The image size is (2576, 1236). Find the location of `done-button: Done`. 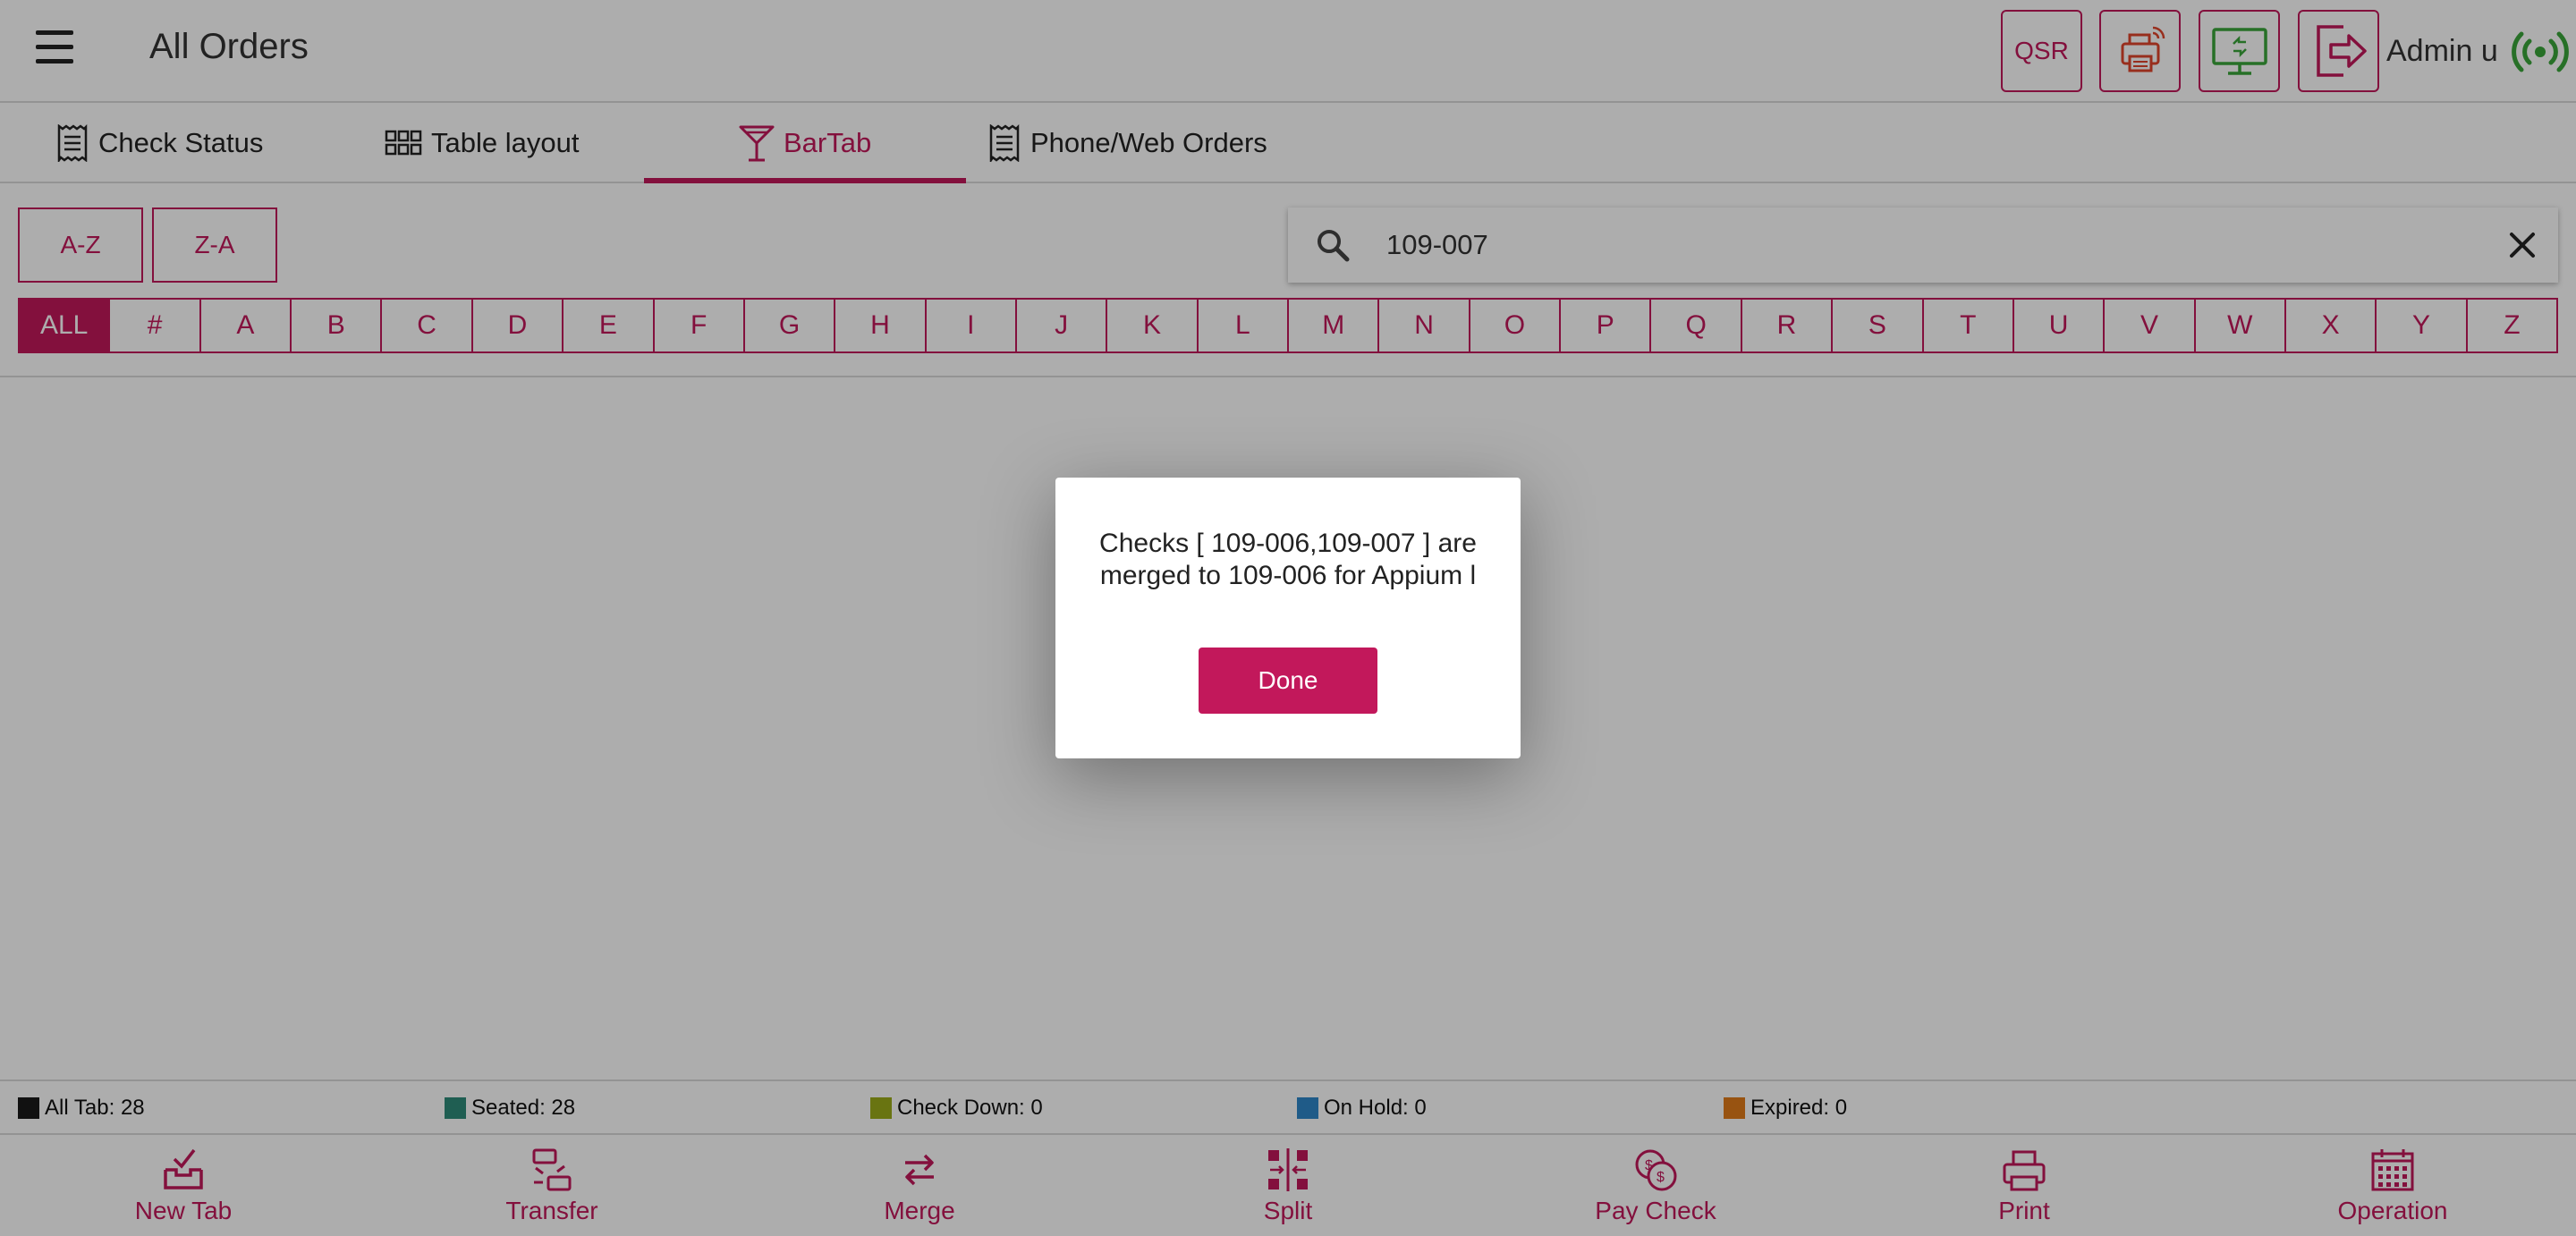

done-button: Done is located at coordinates (1288, 681).